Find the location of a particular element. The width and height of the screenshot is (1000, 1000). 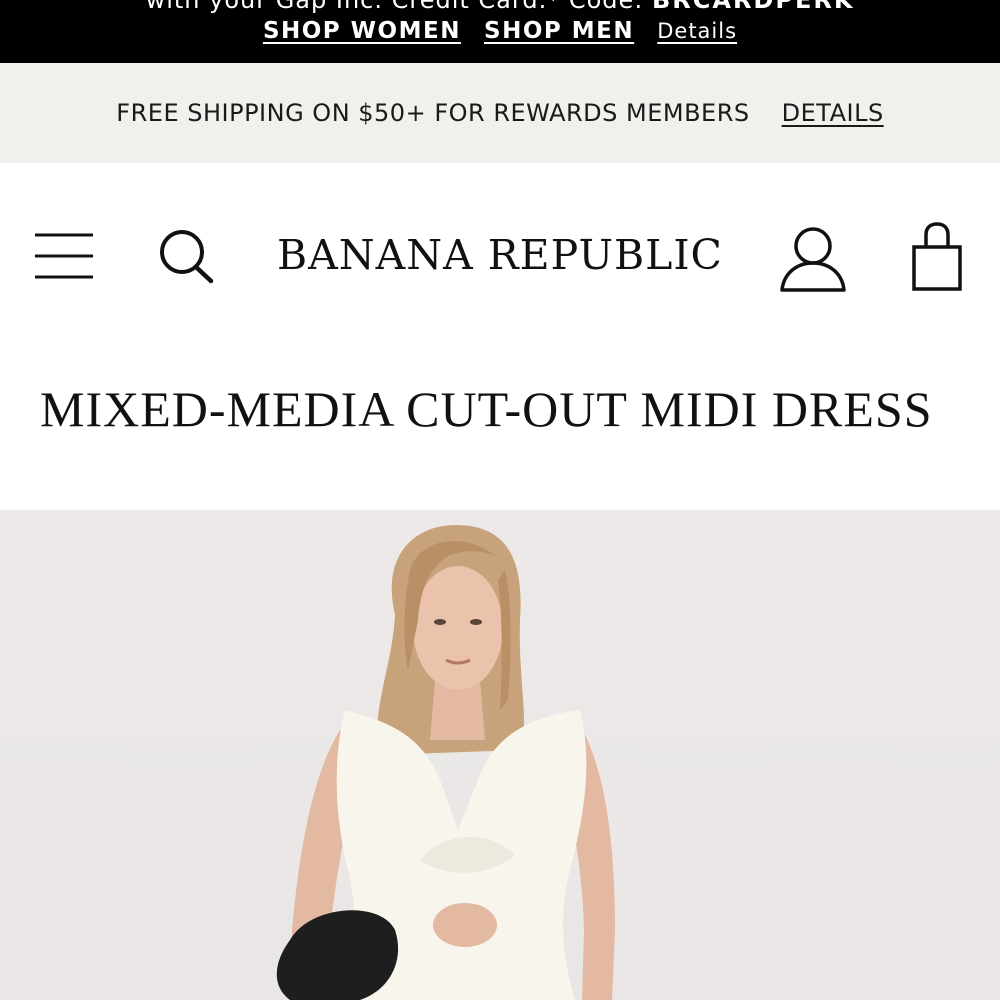

search-button is located at coordinates (187, 257).